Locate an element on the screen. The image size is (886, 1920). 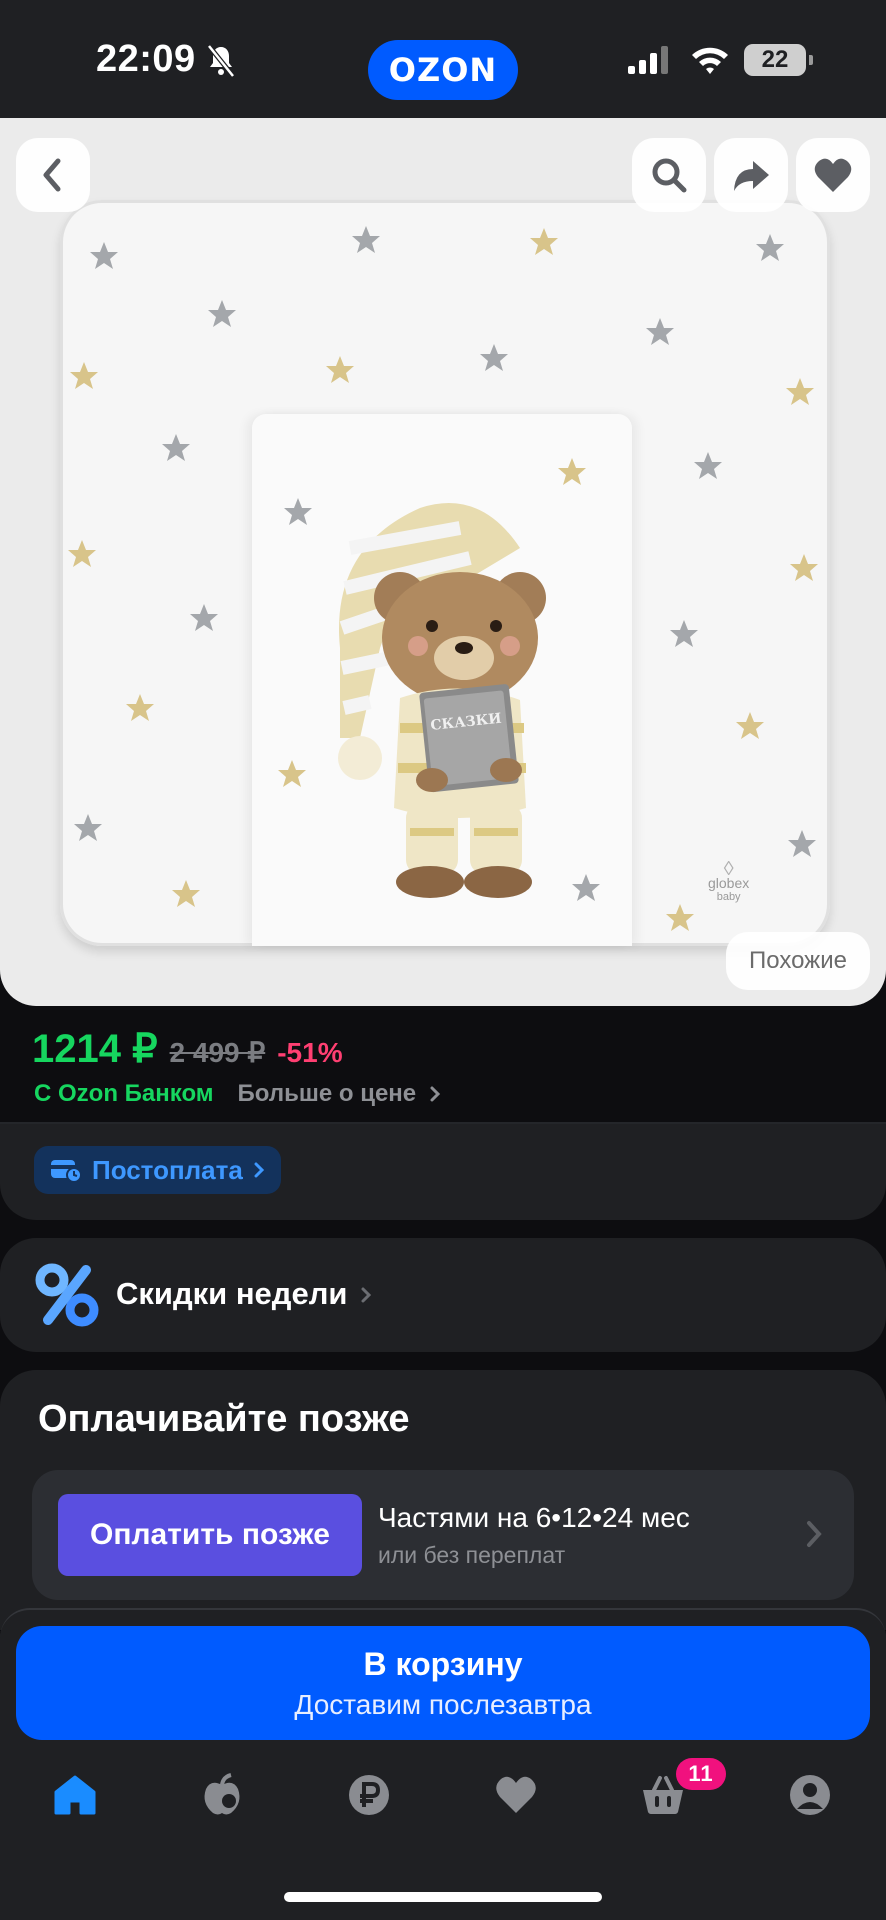
favorite-button is located at coordinates (833, 175).